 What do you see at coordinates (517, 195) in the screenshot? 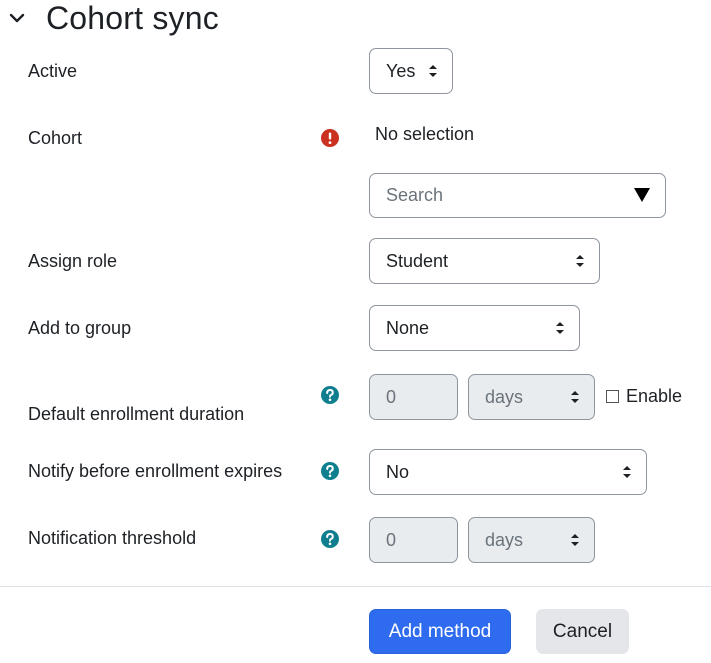
I see `cohort-search-input: Search` at bounding box center [517, 195].